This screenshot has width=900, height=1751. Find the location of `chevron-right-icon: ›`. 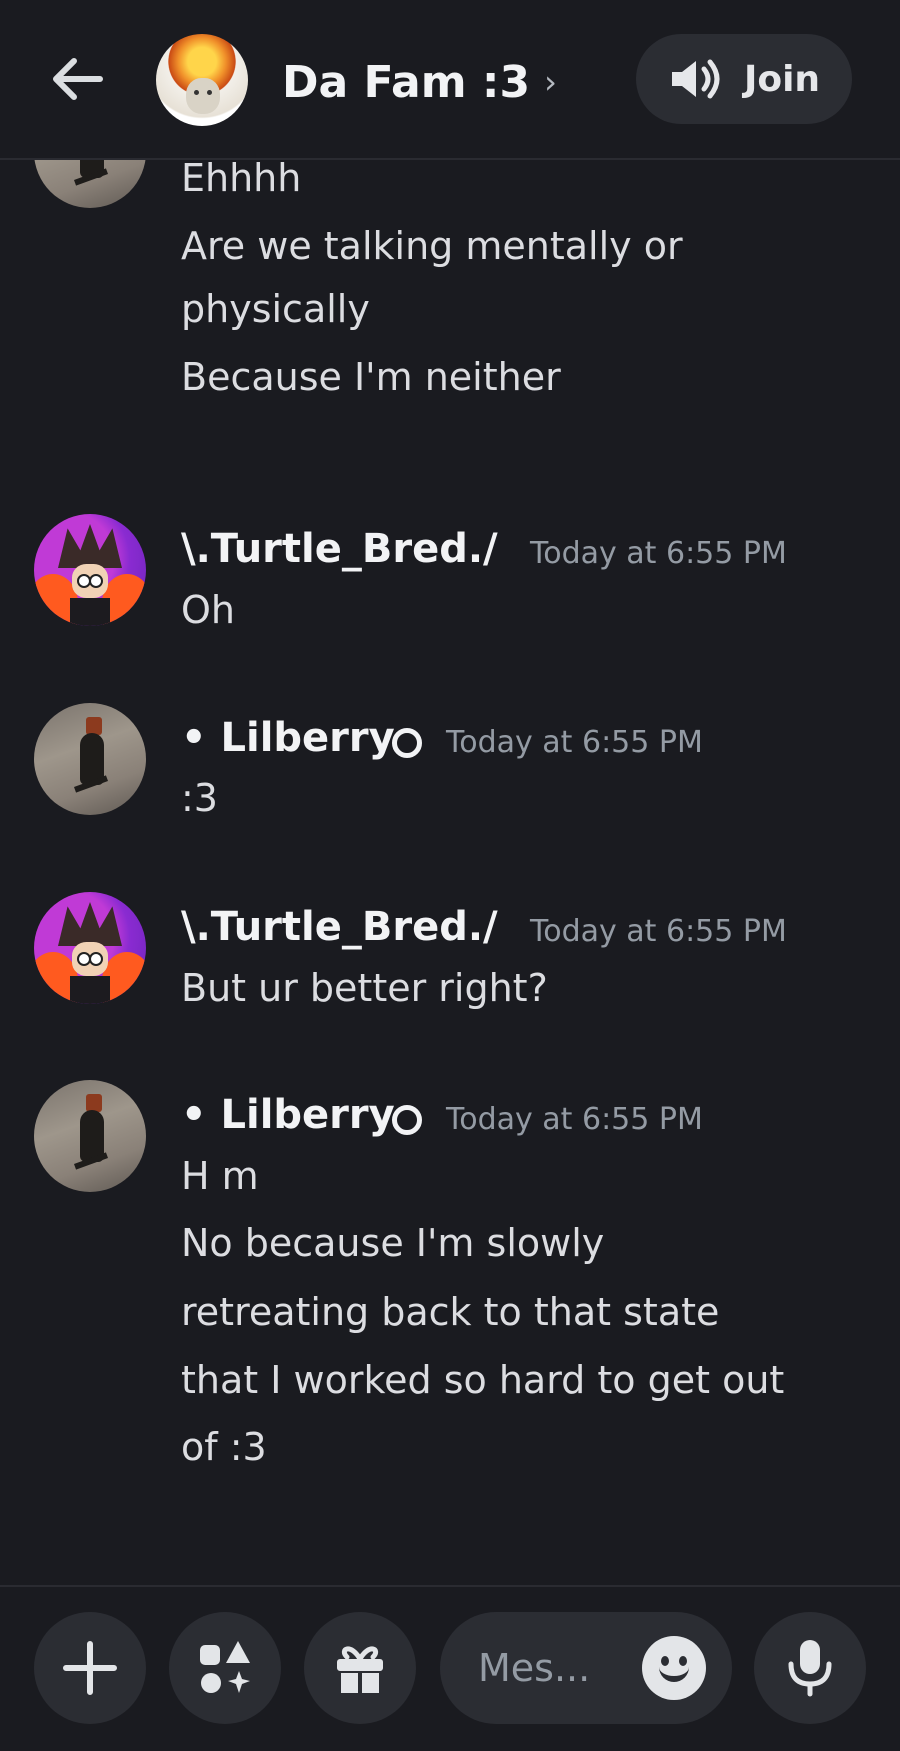

chevron-right-icon: › is located at coordinates (550, 82).